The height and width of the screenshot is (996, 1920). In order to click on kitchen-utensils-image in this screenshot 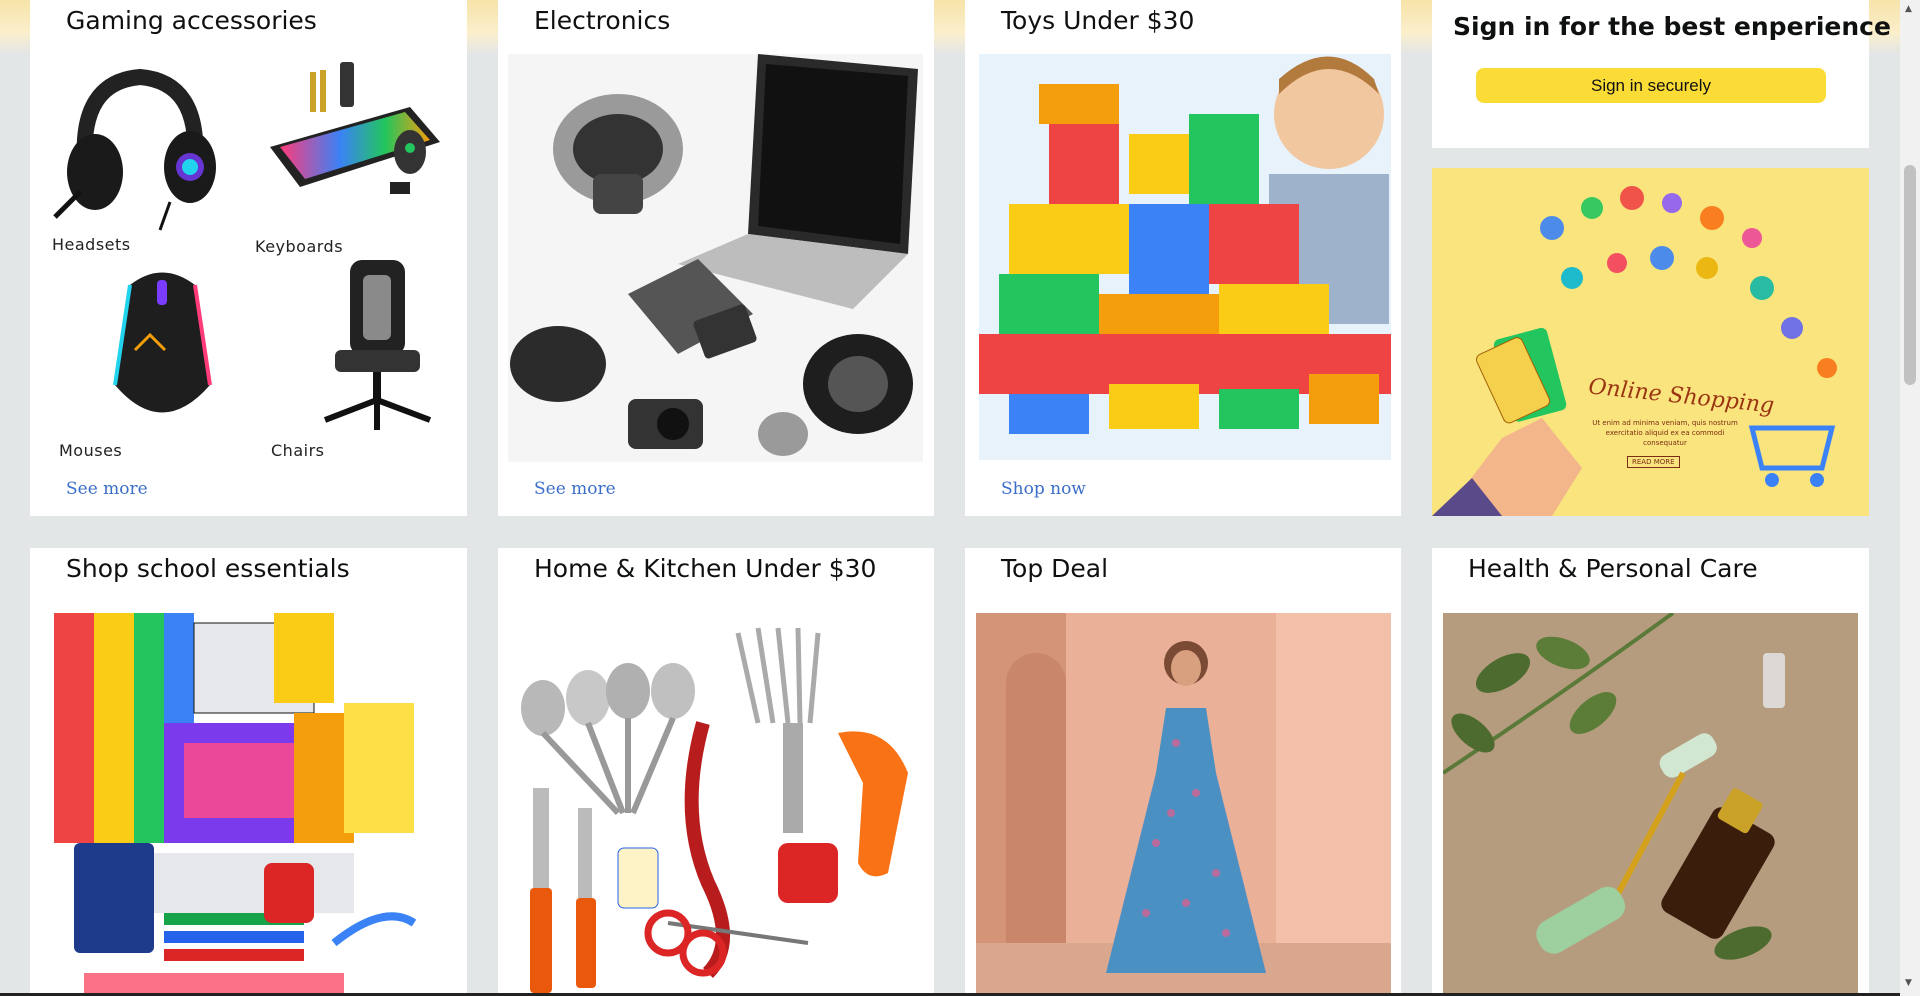, I will do `click(715, 804)`.